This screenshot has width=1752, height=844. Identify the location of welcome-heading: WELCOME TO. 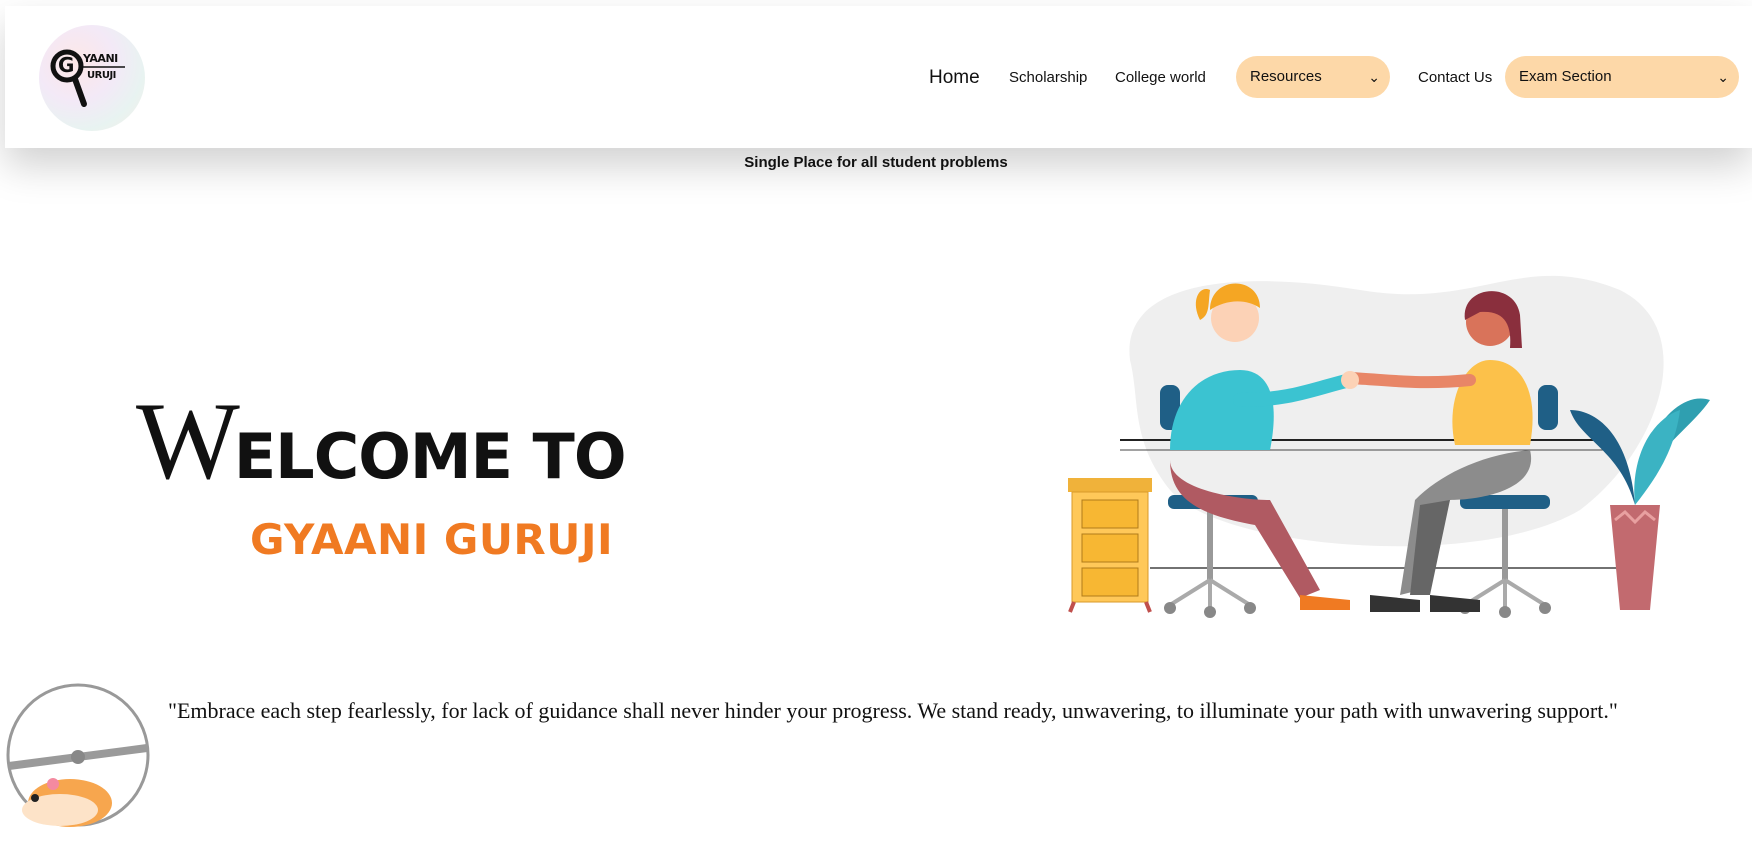
(381, 441).